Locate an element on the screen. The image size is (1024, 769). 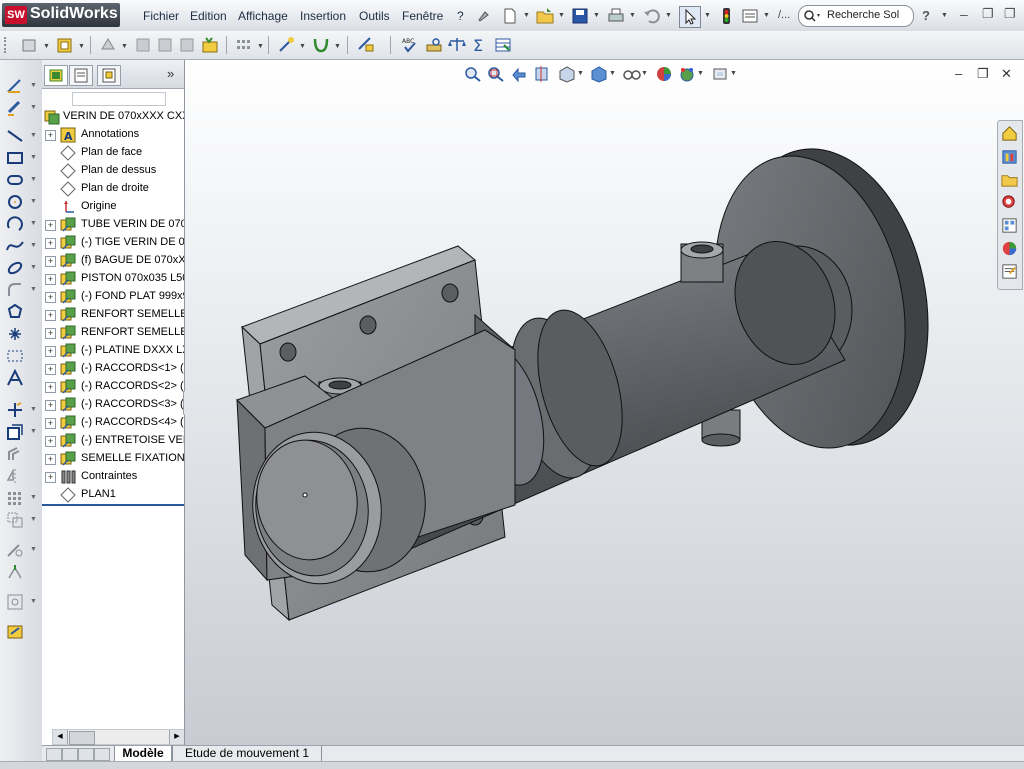
select-pointer-icon is located at coordinates (690, 17).